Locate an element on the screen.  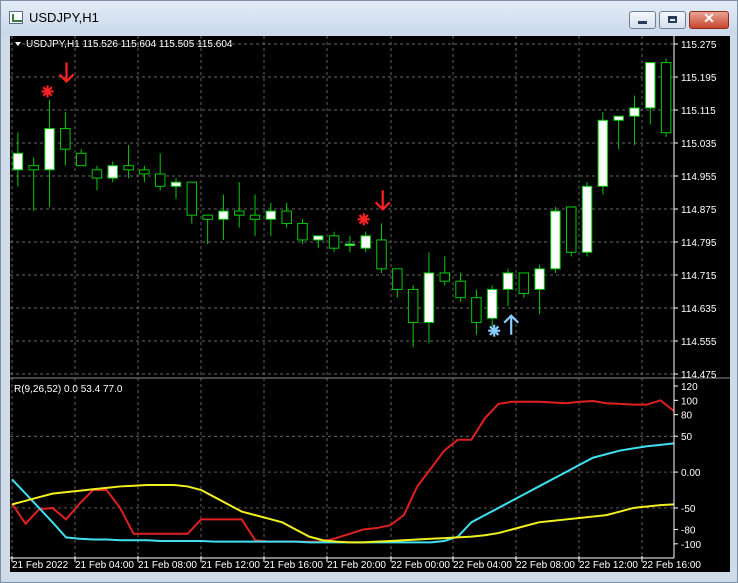
time-tick-label: 21 Feb 20:00 is located at coordinates (356, 565).